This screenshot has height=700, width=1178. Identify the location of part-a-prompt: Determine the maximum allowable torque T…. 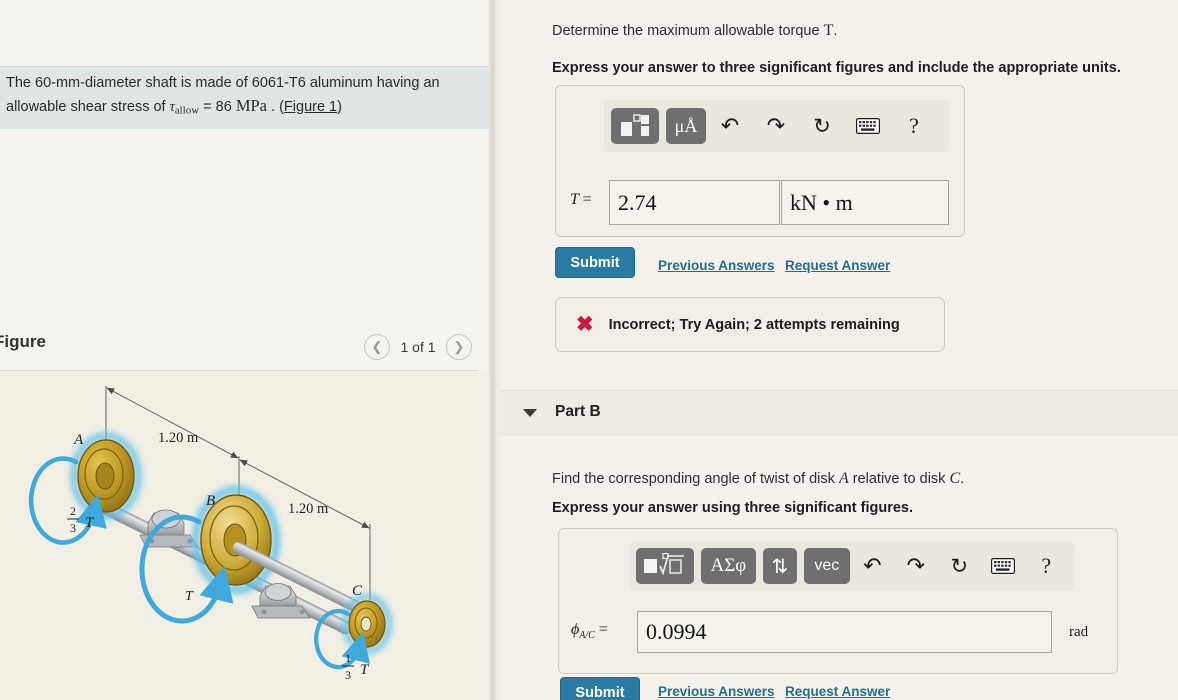
(694, 31).